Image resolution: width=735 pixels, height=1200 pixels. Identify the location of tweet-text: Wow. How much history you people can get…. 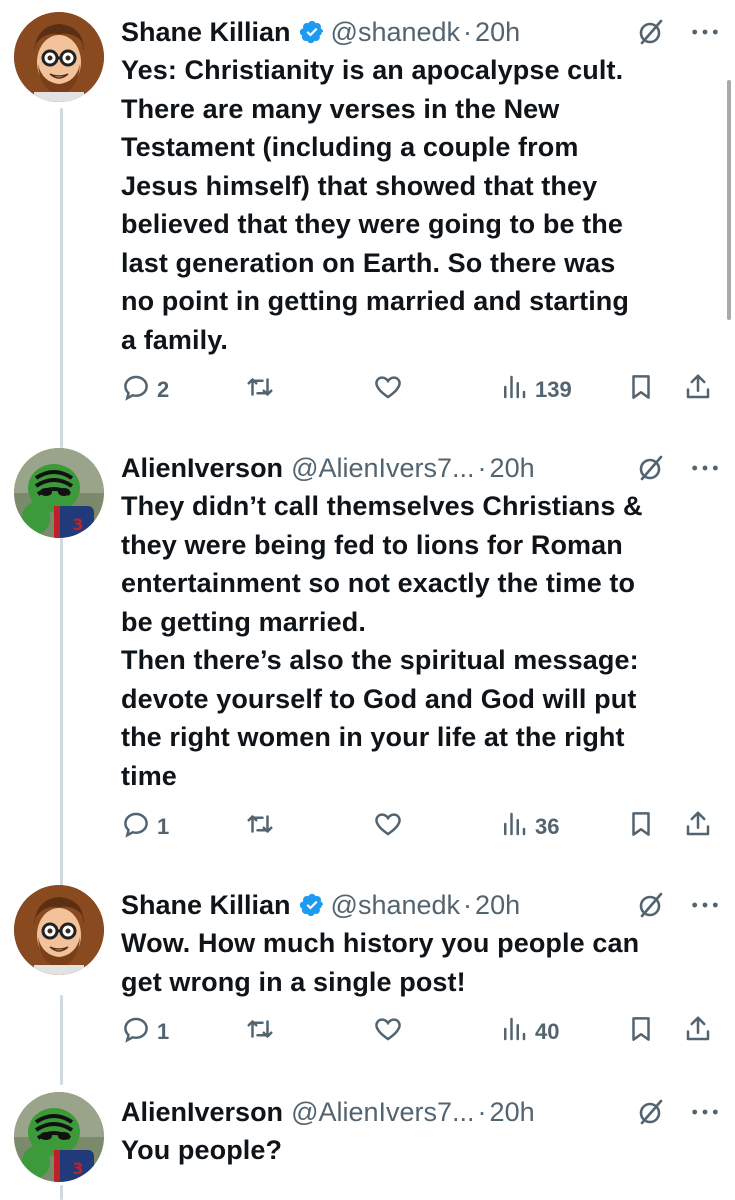
(421, 962).